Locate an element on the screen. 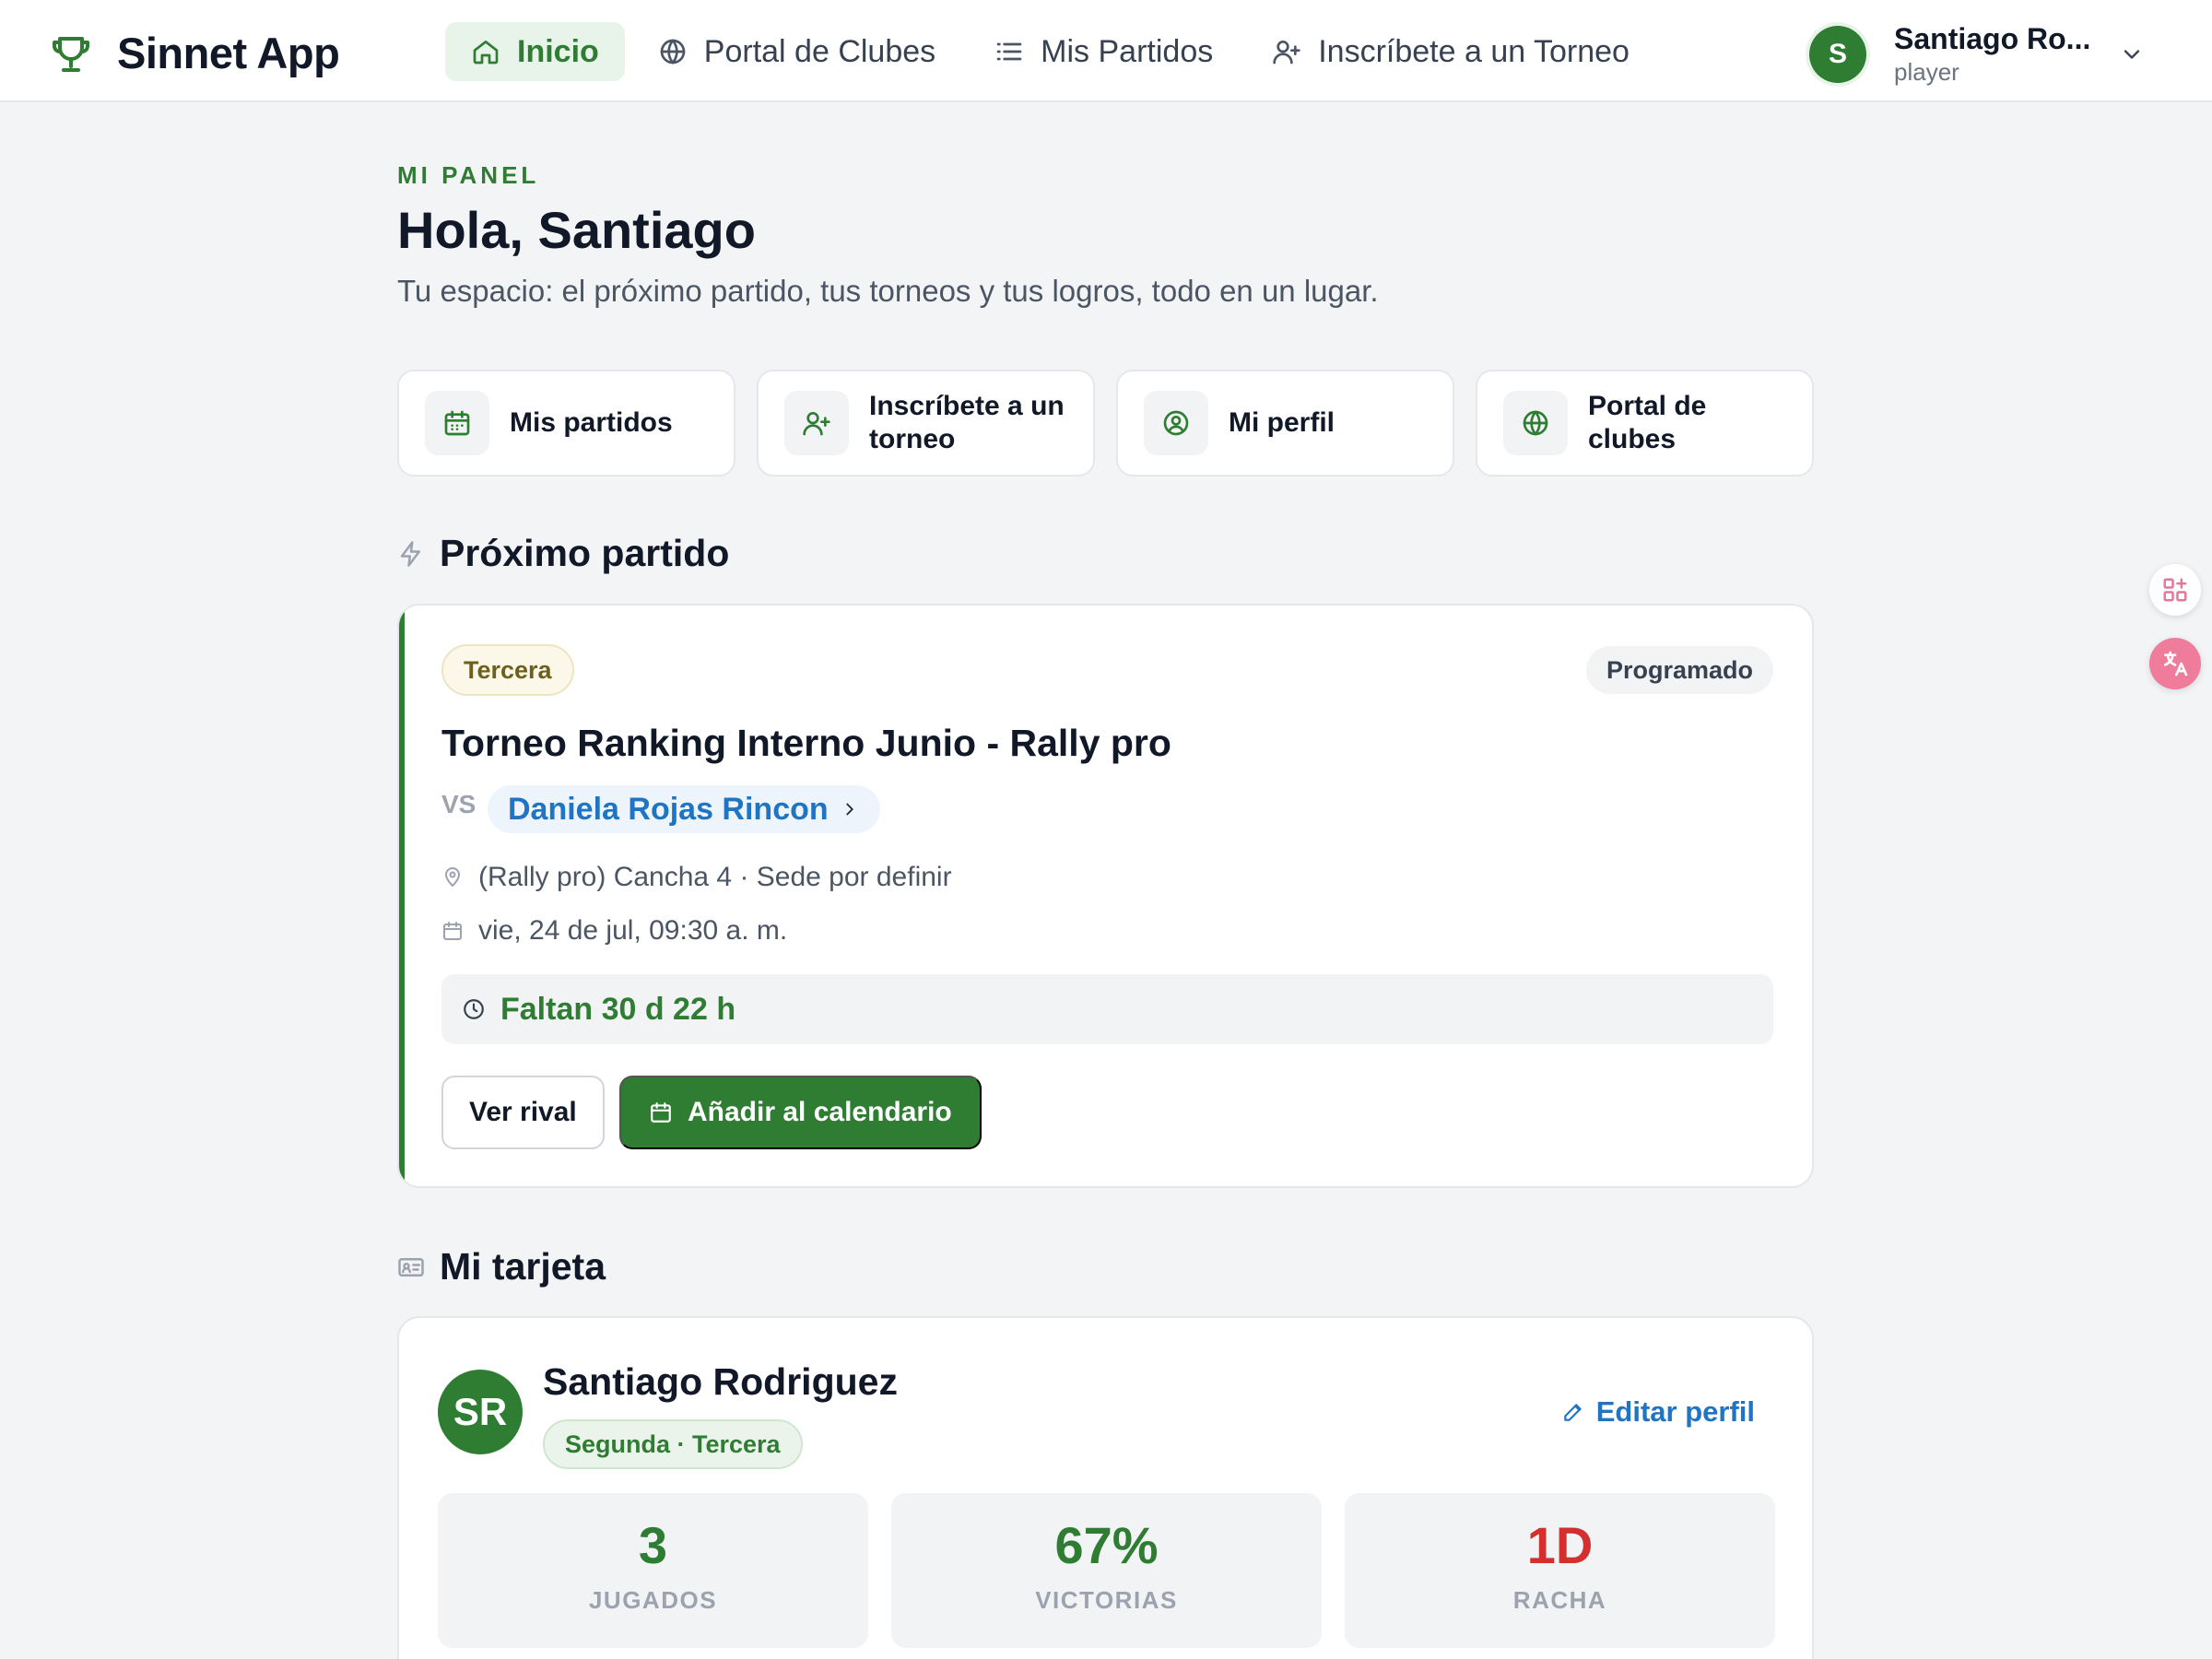 This screenshot has height=1659, width=2212. stat-win-rate: 67% VICTORIAS is located at coordinates (1106, 1570).